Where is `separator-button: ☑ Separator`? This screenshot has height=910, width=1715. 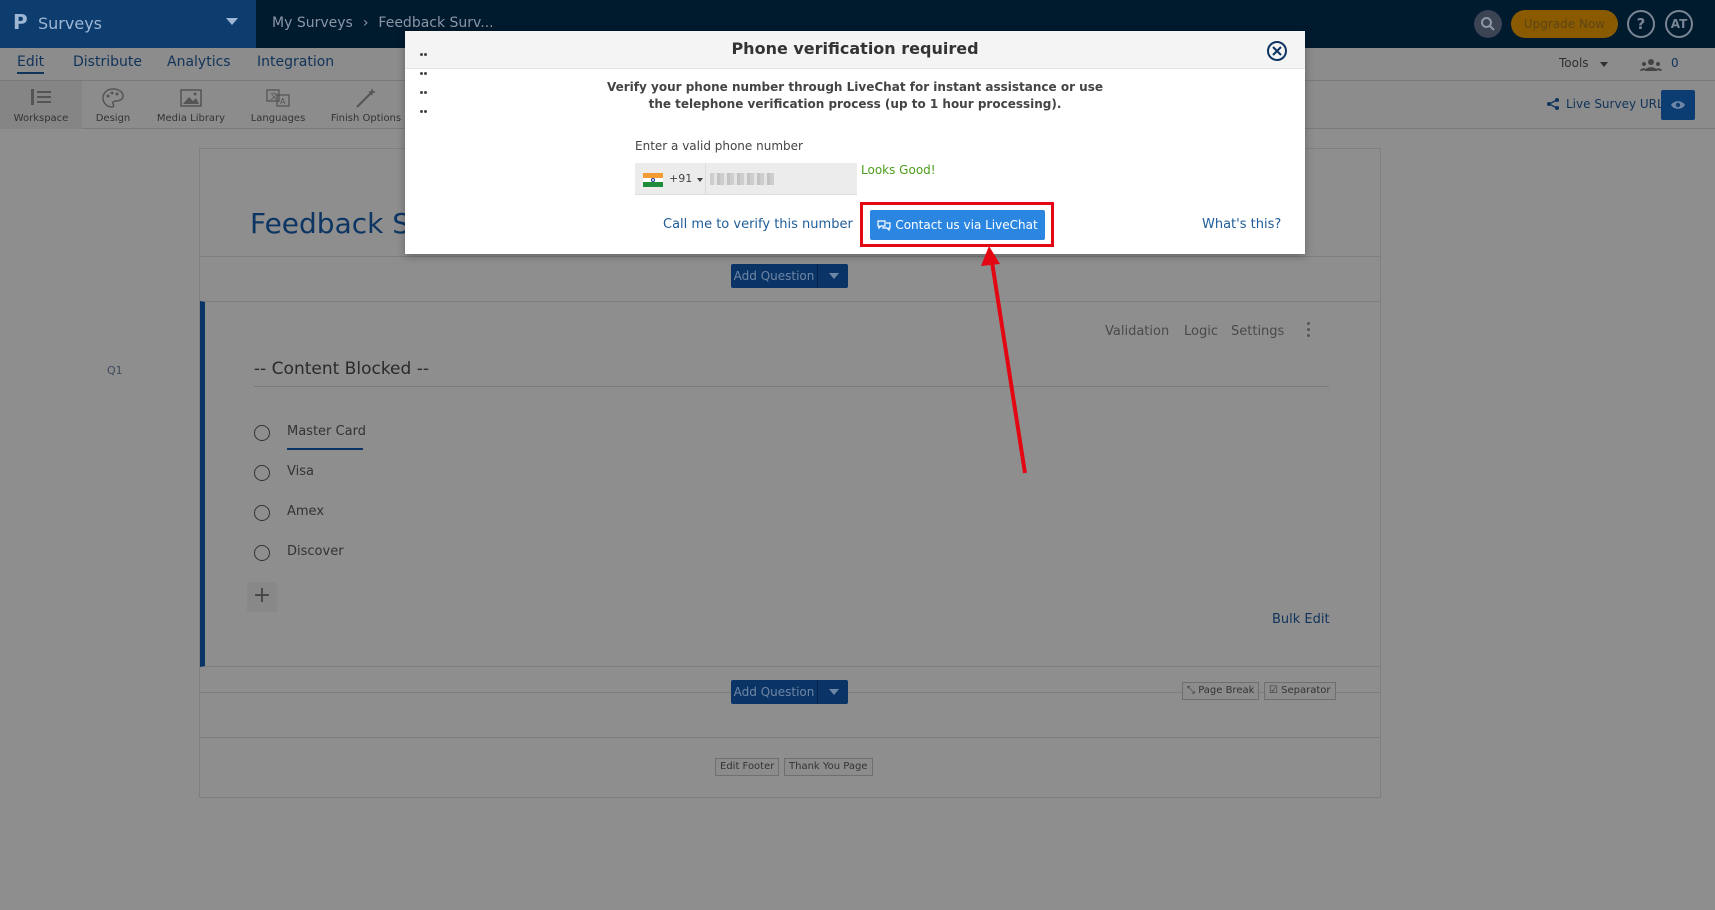 separator-button: ☑ Separator is located at coordinates (1300, 691).